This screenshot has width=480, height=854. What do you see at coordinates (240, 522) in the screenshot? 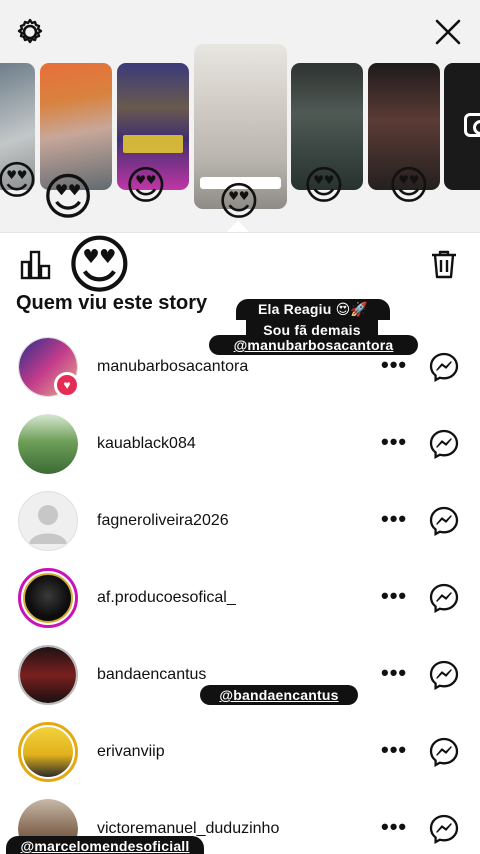
I see `viewer-row: fagneroliveira2026 •••` at bounding box center [240, 522].